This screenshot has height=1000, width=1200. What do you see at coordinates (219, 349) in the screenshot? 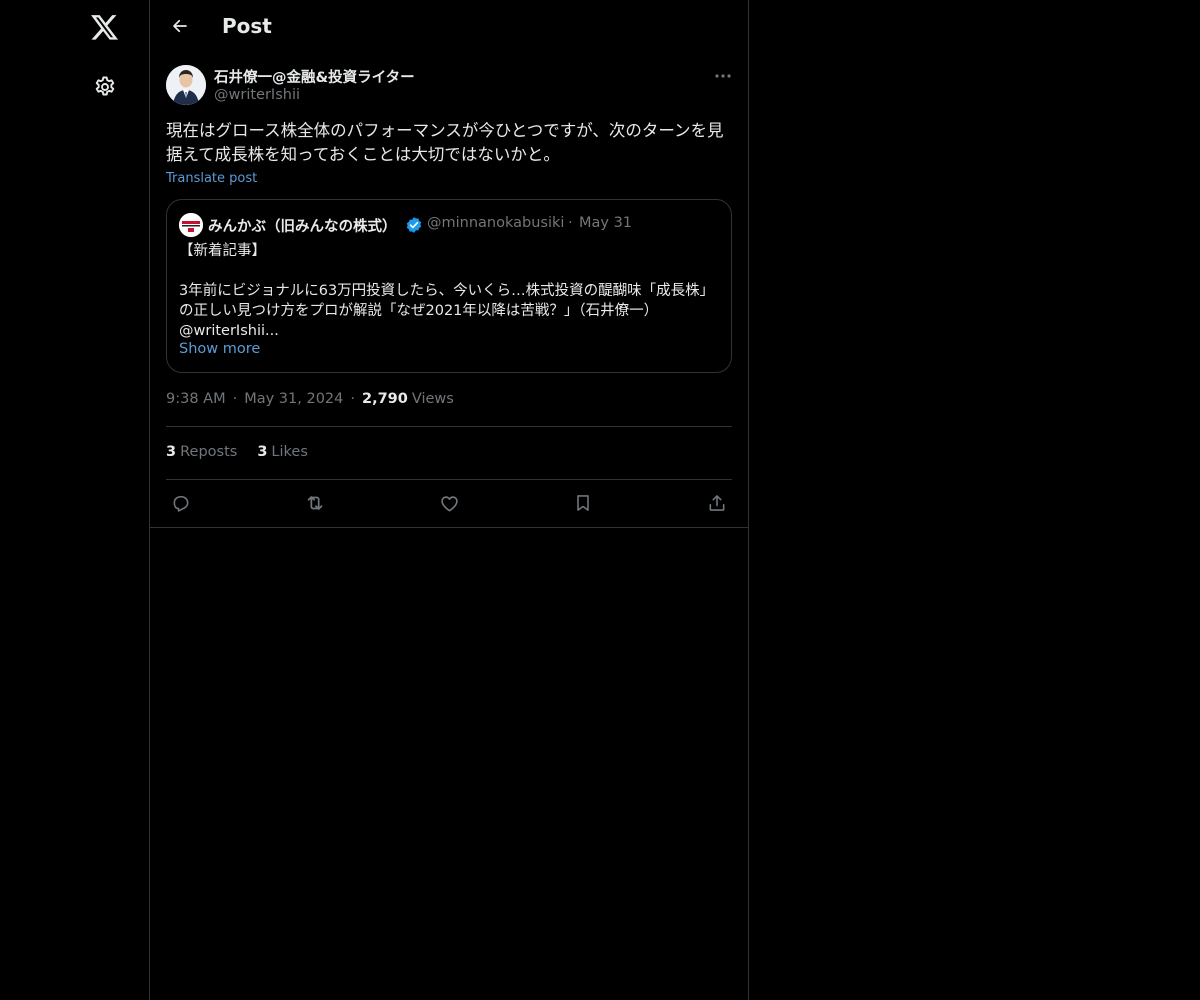
I see `show-more-link: Show more` at bounding box center [219, 349].